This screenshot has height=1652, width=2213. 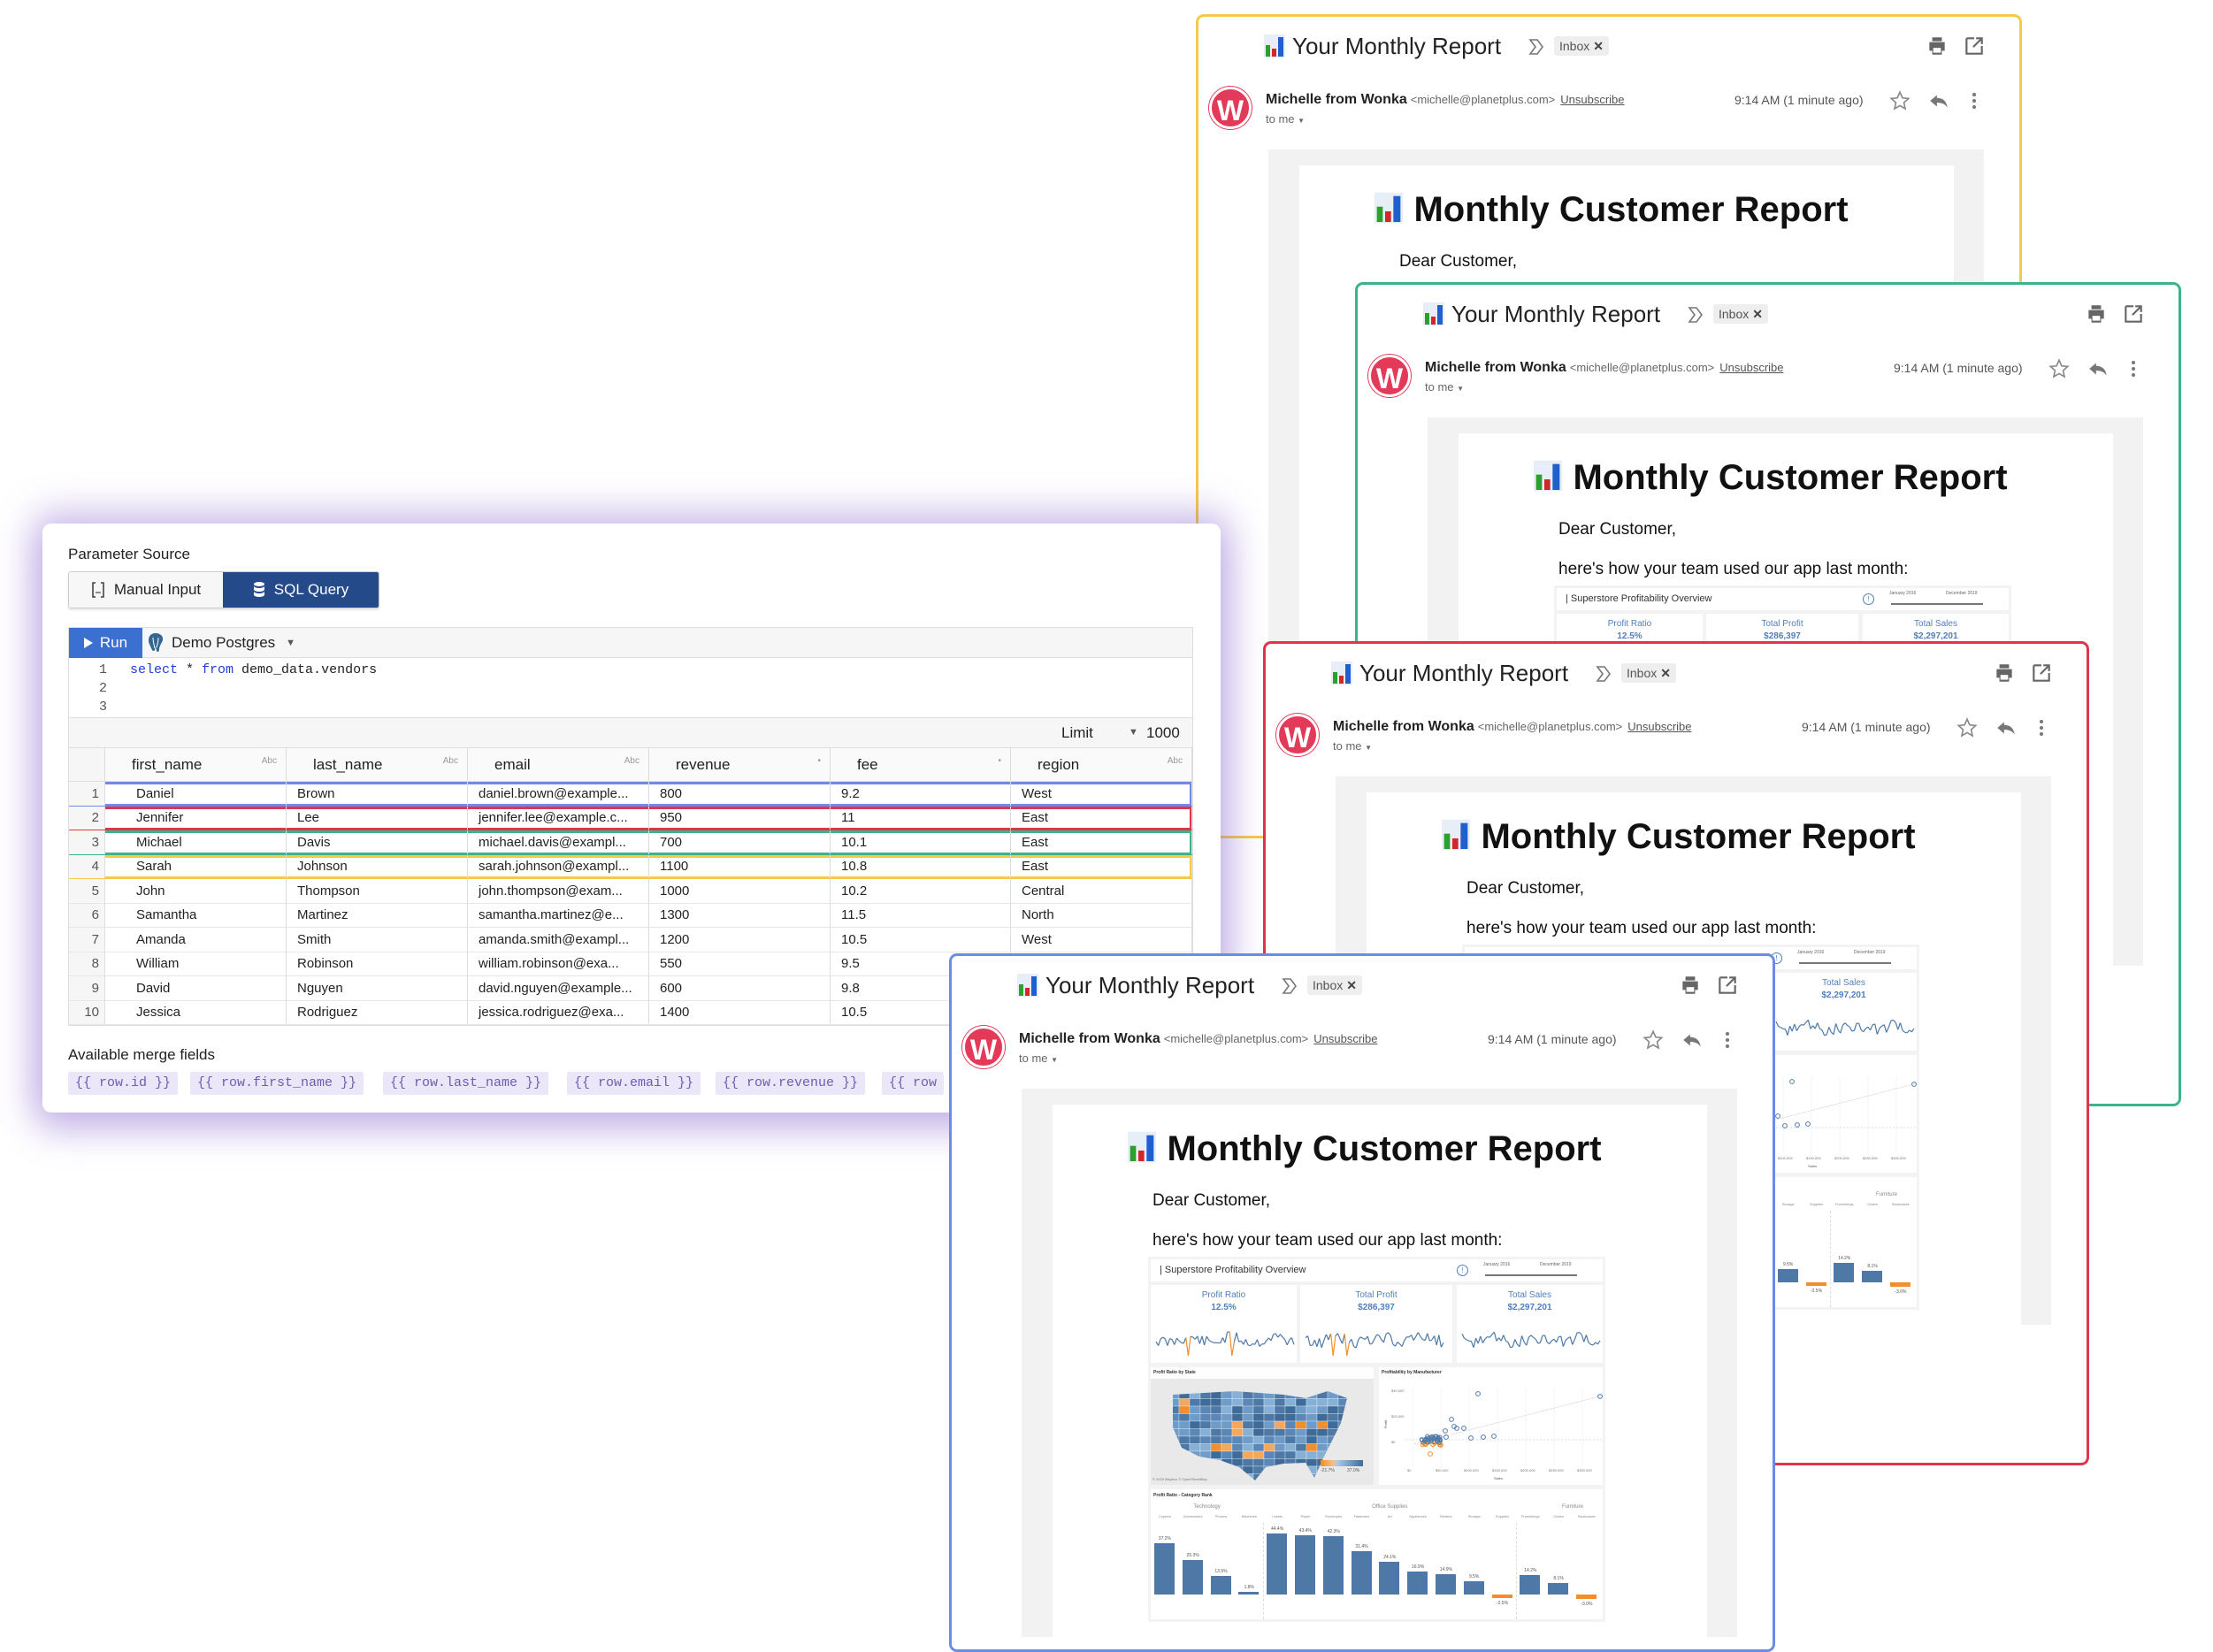 What do you see at coordinates (466, 1083) in the screenshot?
I see `merge-field-chip: {{ row.last_name }}` at bounding box center [466, 1083].